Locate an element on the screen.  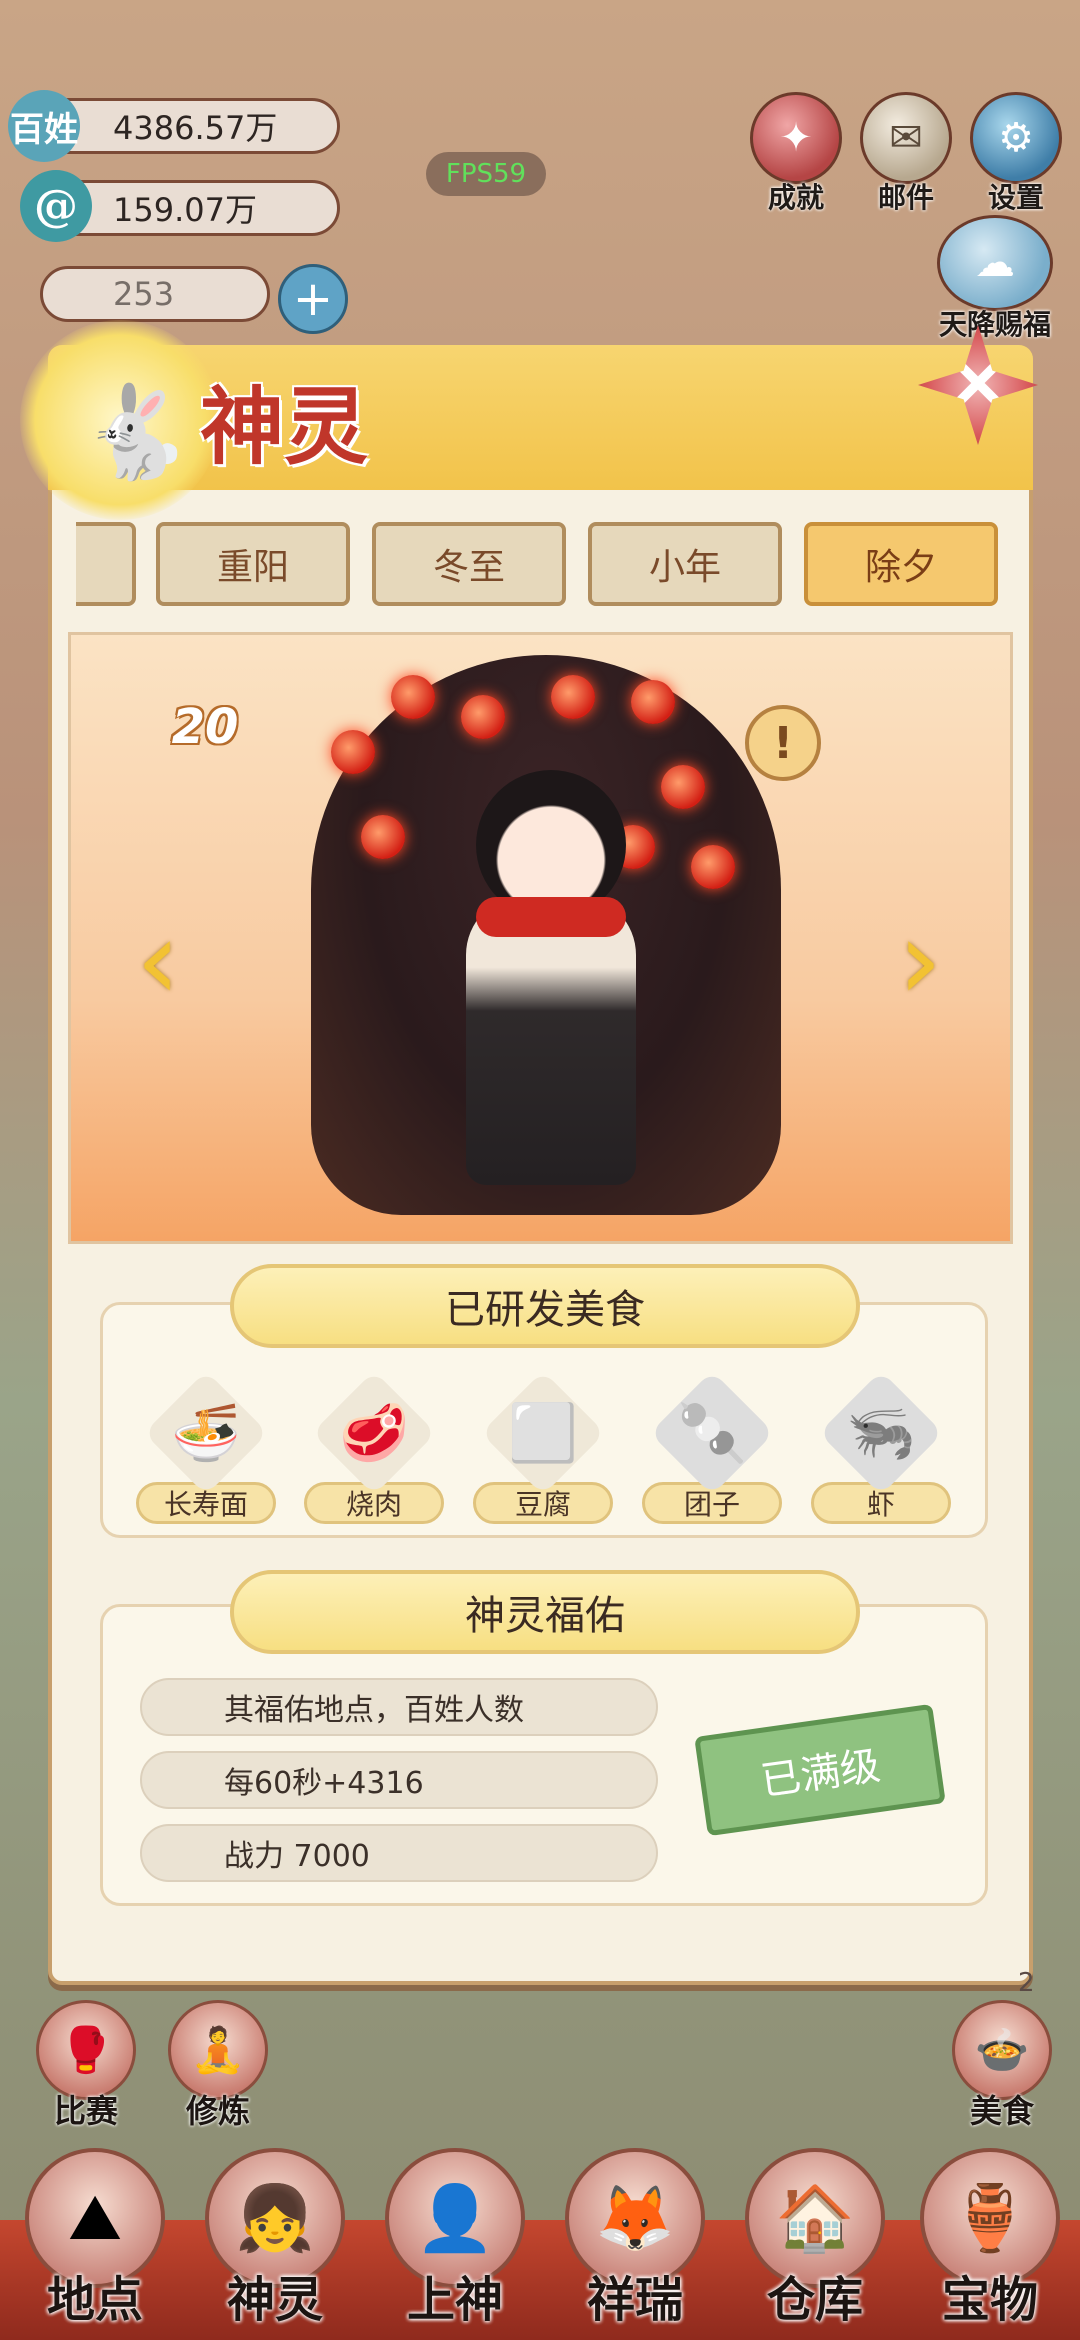
nav-auspicious: 🦊 祥瑞 is located at coordinates (635, 2239).